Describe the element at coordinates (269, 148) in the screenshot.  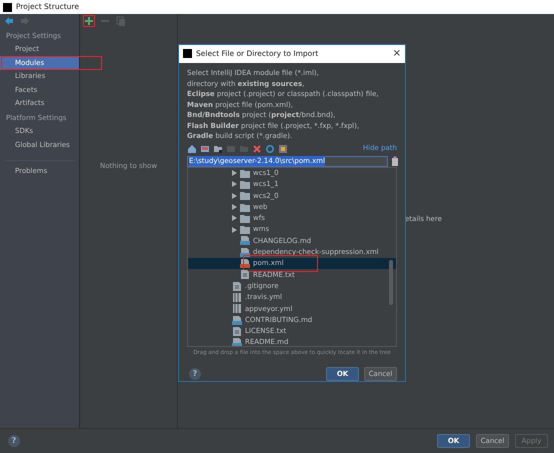
I see `refresh-icon` at that location.